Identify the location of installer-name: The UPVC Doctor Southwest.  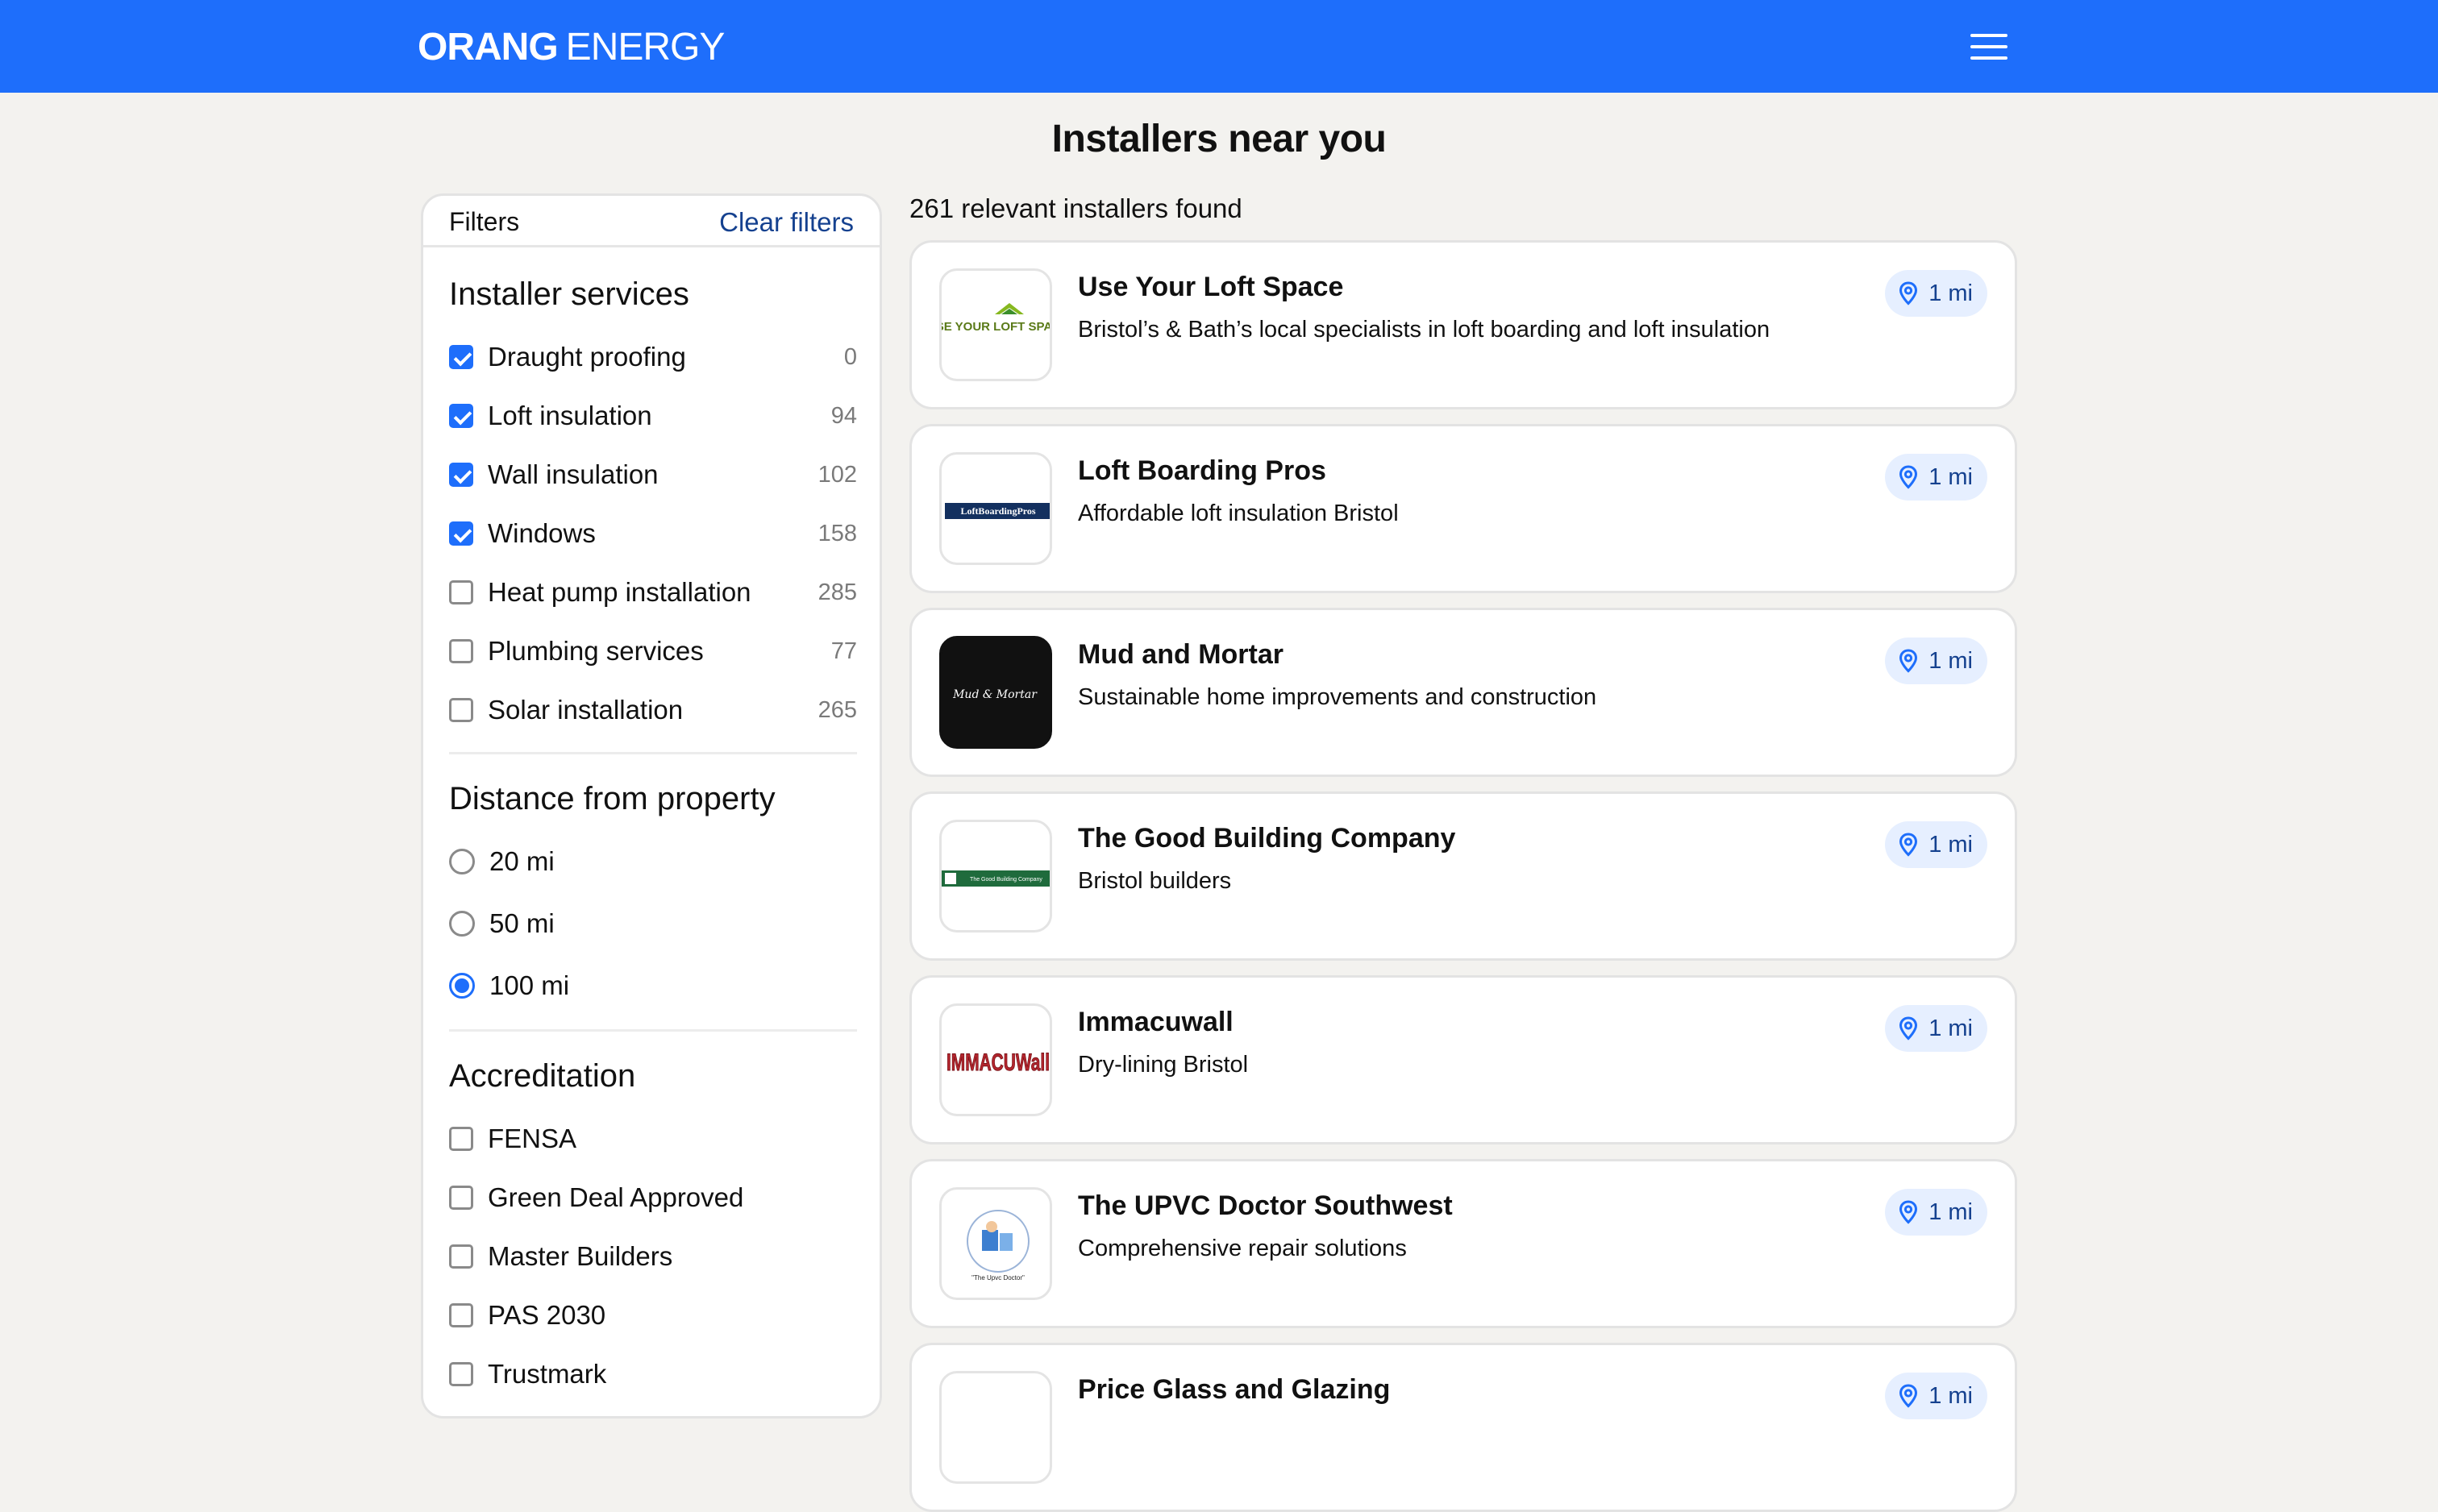
(1265, 1205).